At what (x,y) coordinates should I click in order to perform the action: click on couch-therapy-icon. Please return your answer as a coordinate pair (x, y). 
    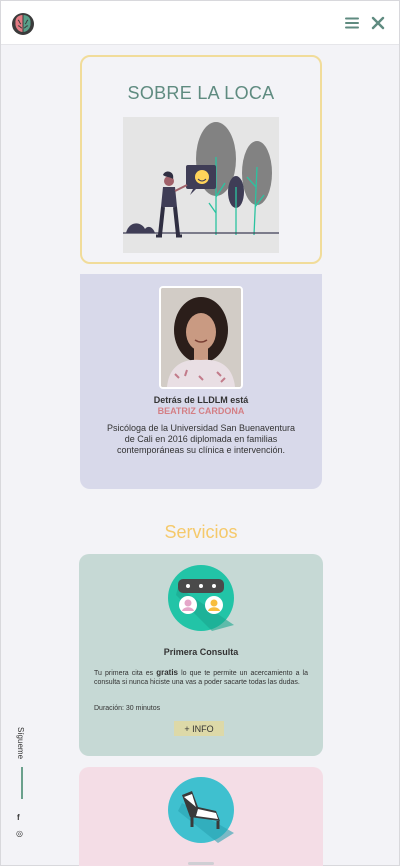
    Looking at the image, I should click on (201, 810).